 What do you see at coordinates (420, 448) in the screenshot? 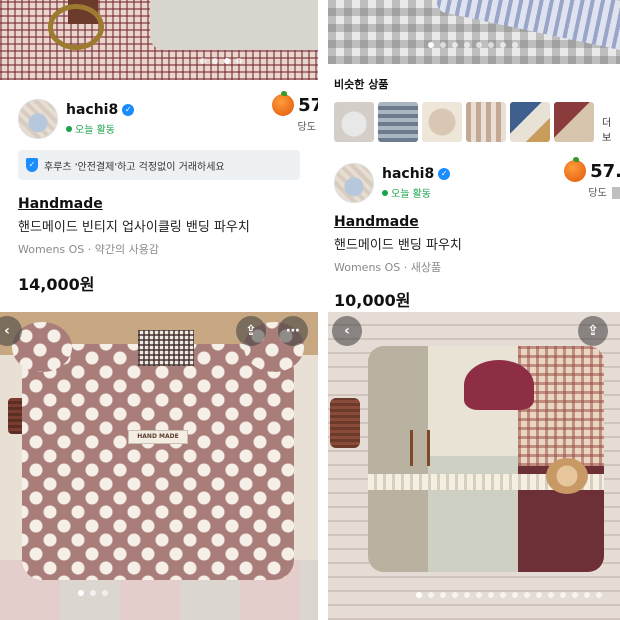
I see `deer-print` at bounding box center [420, 448].